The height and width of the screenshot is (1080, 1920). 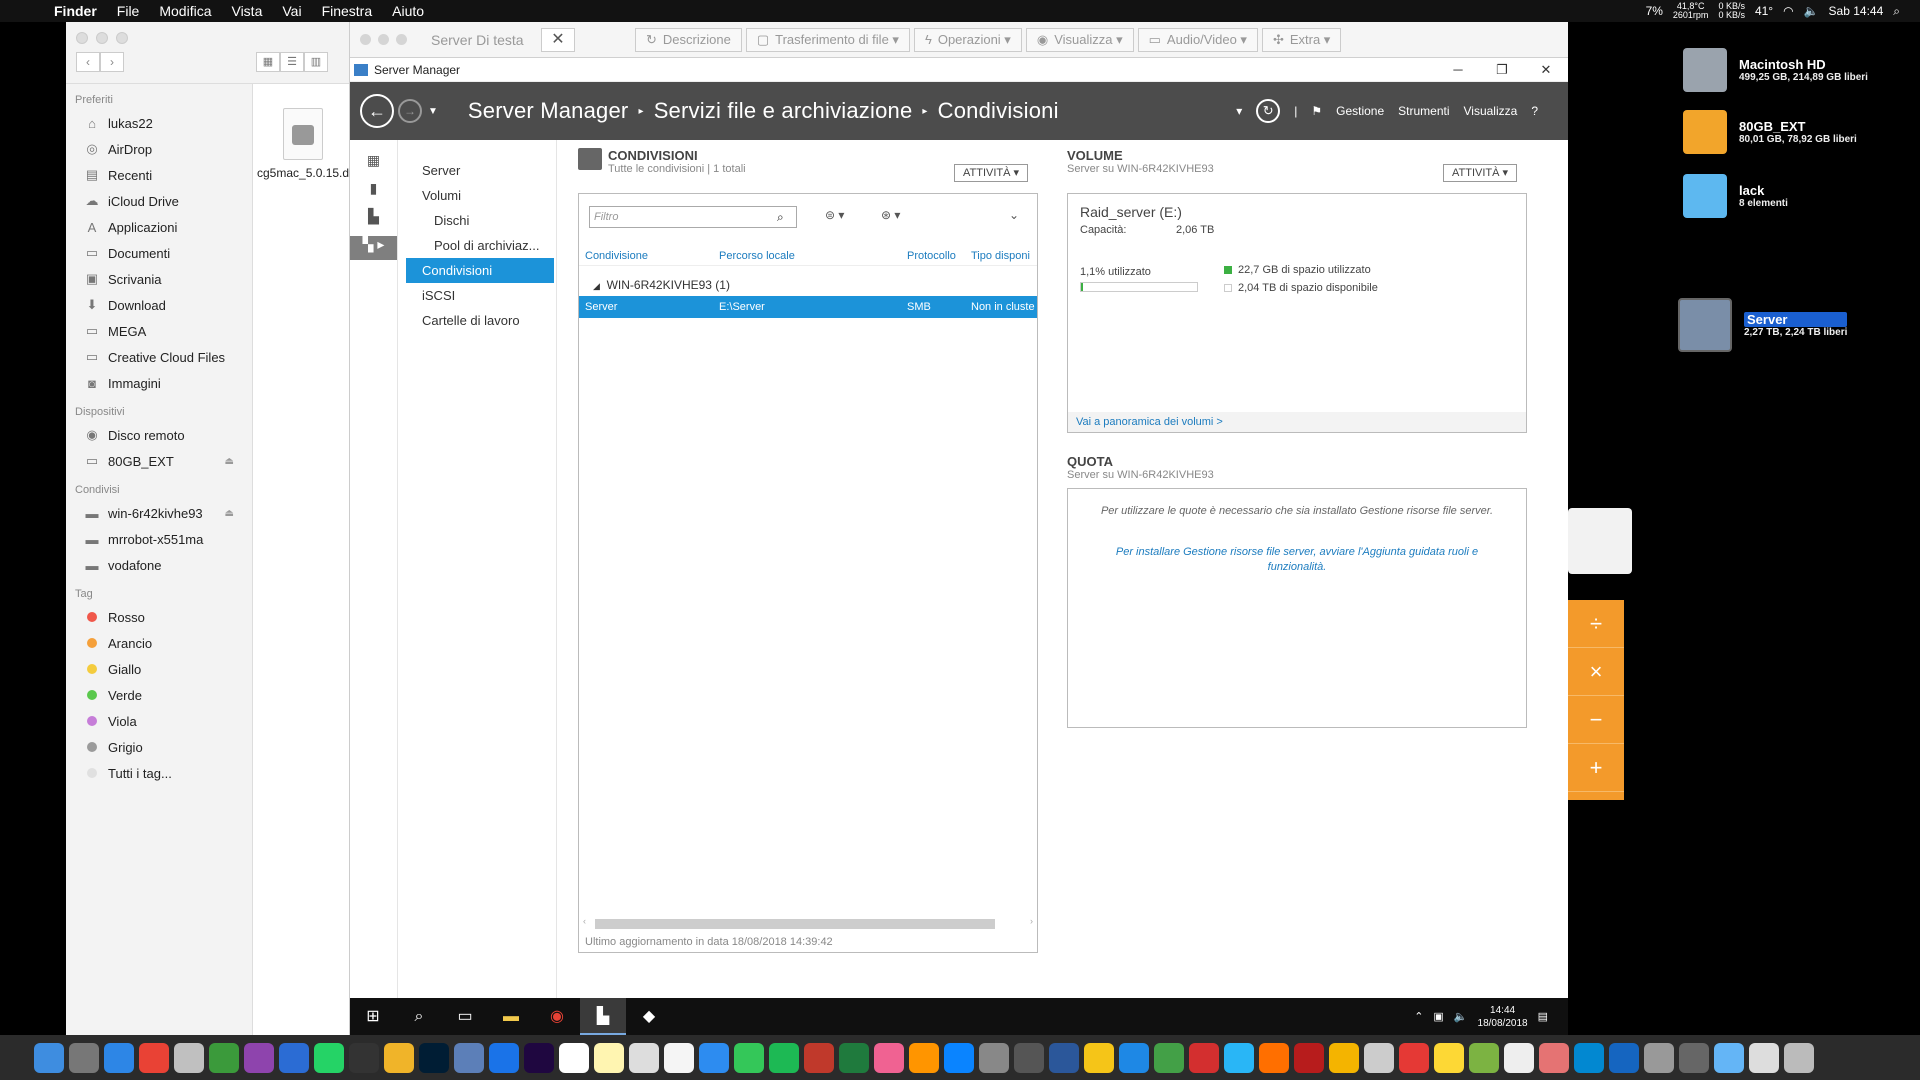 I want to click on filter-input: Filtro, so click(x=693, y=217).